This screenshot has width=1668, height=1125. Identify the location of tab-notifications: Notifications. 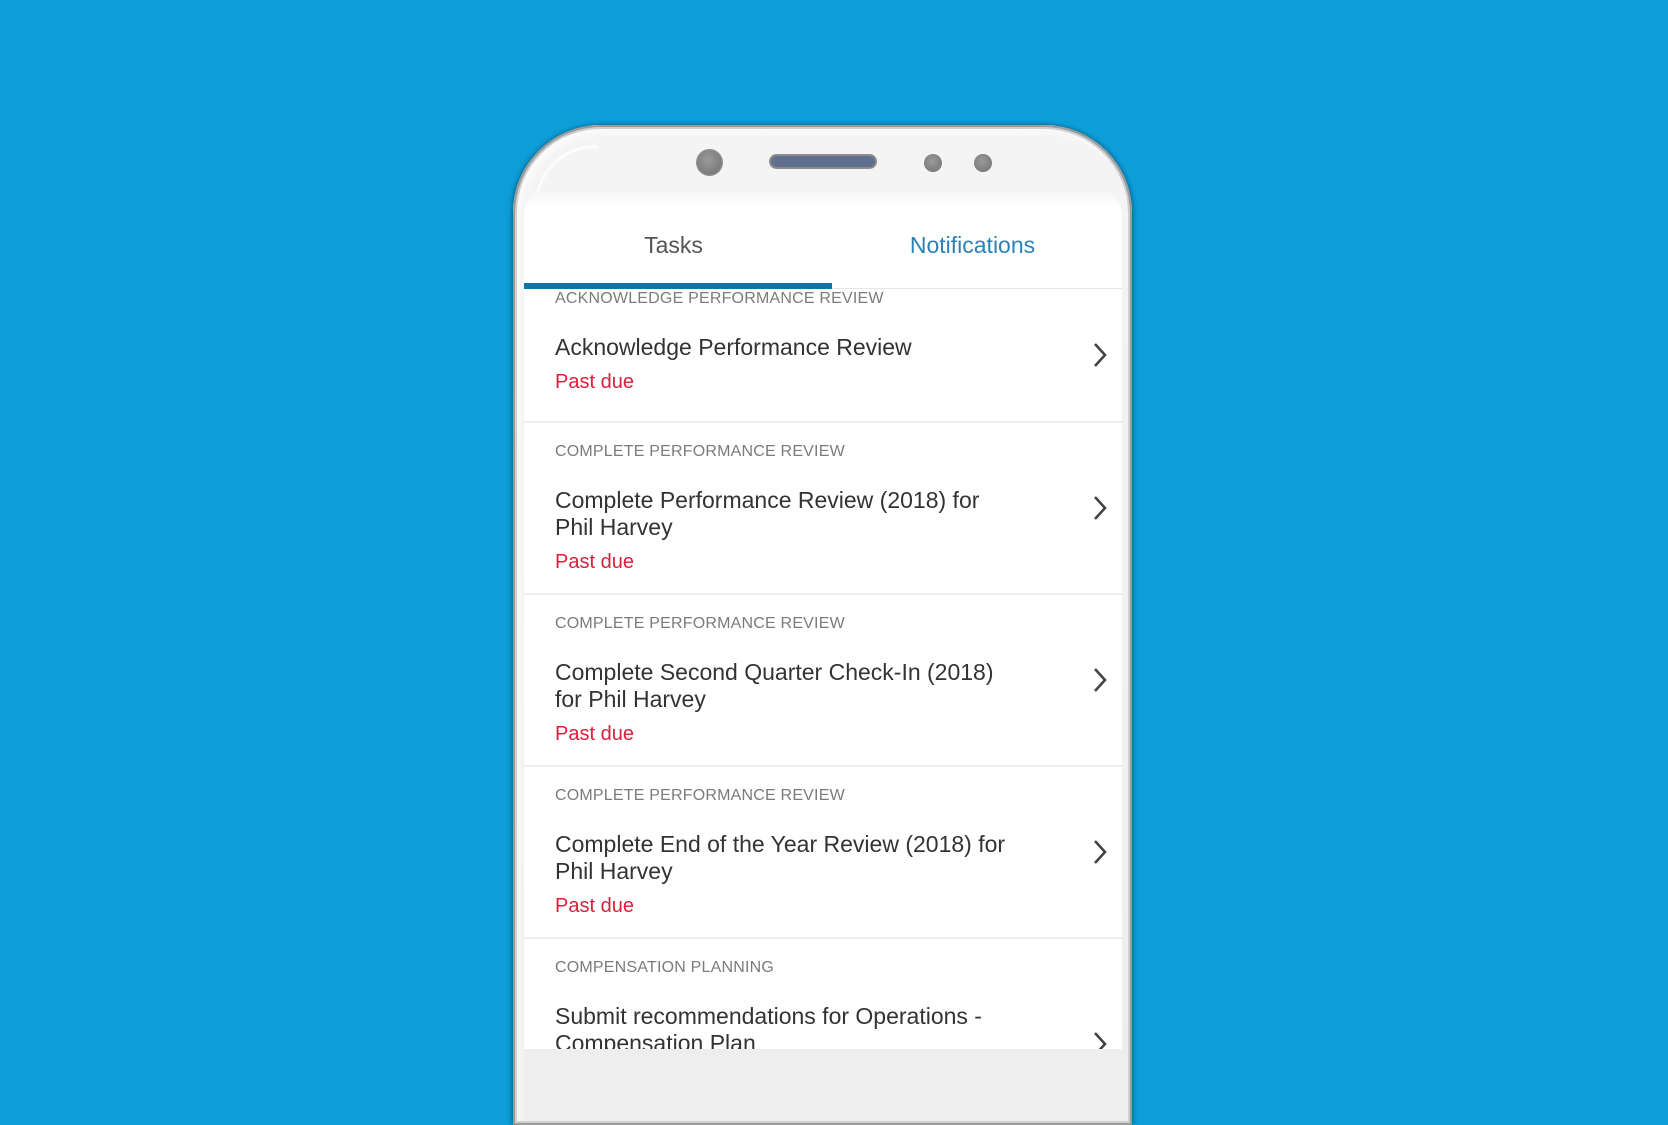
(972, 245).